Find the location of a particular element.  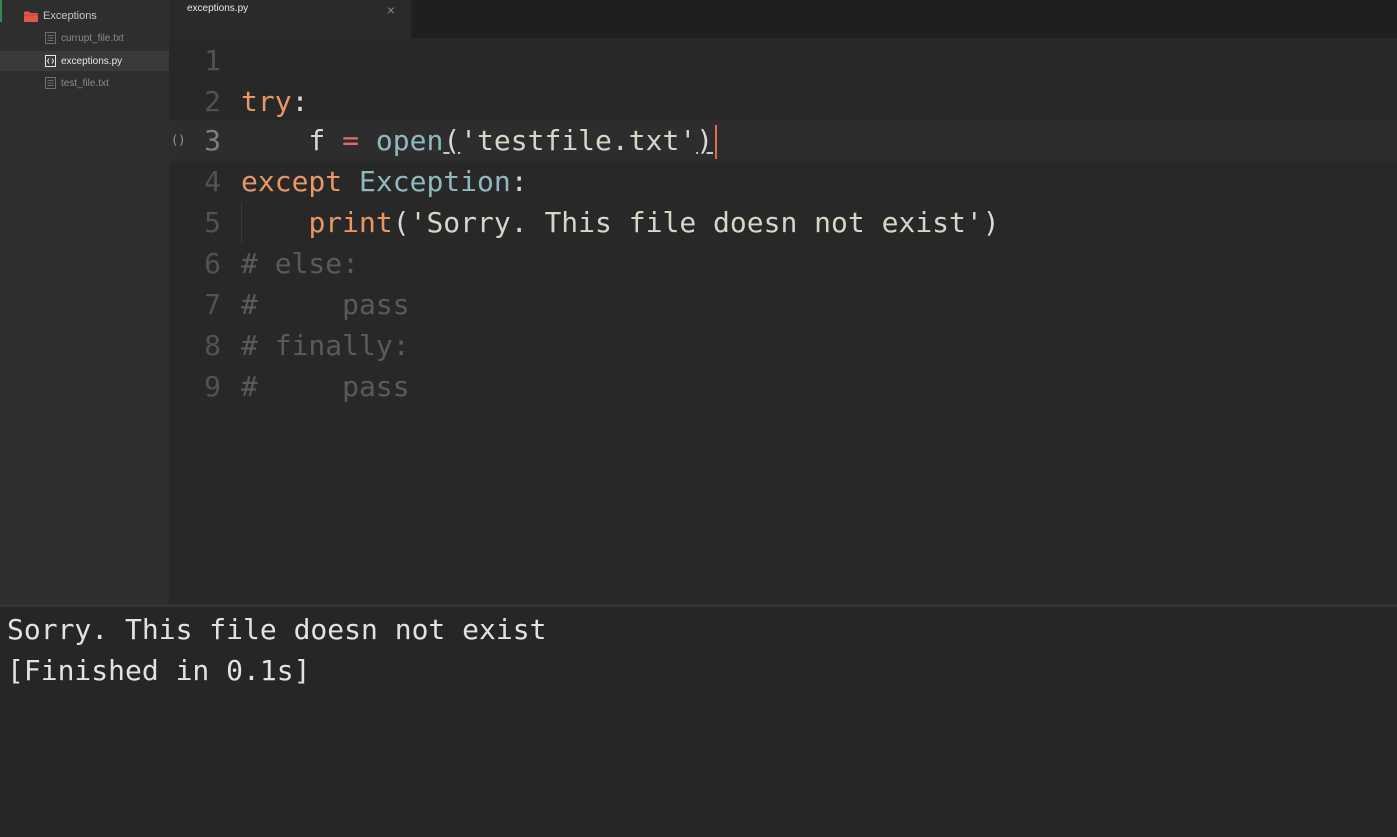

code-line-1: 1 is located at coordinates (783, 60).